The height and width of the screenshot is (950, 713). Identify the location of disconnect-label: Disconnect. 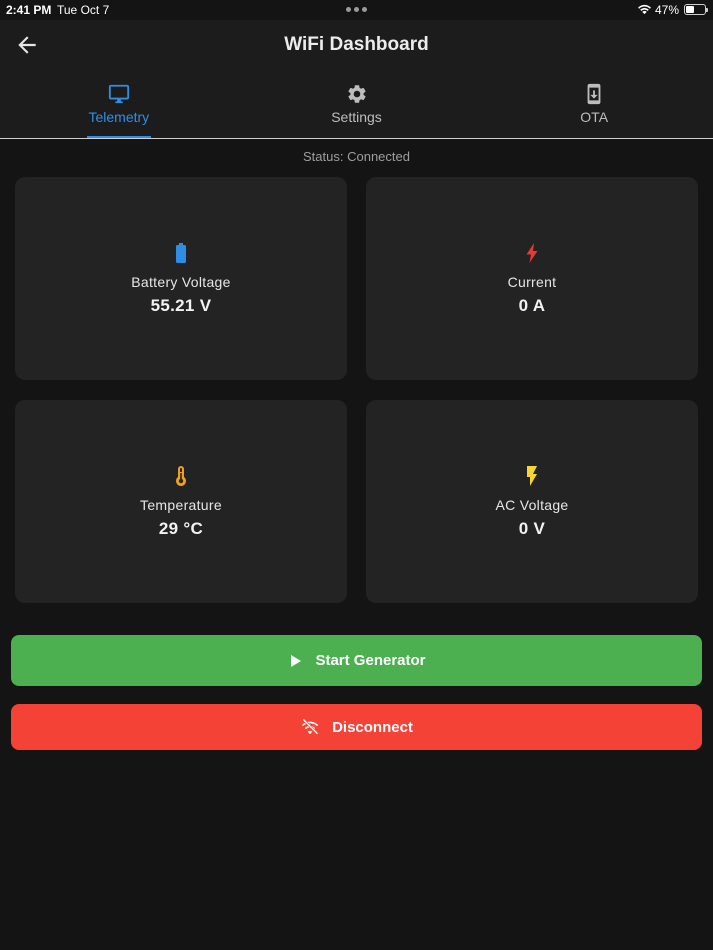
(372, 727).